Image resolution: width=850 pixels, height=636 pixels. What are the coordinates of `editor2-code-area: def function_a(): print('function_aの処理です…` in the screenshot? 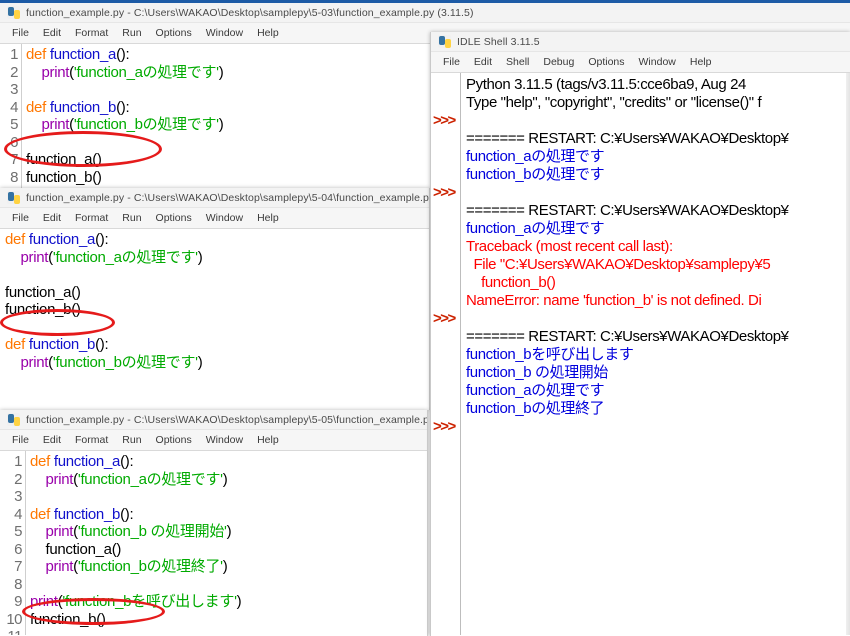 It's located at (214, 319).